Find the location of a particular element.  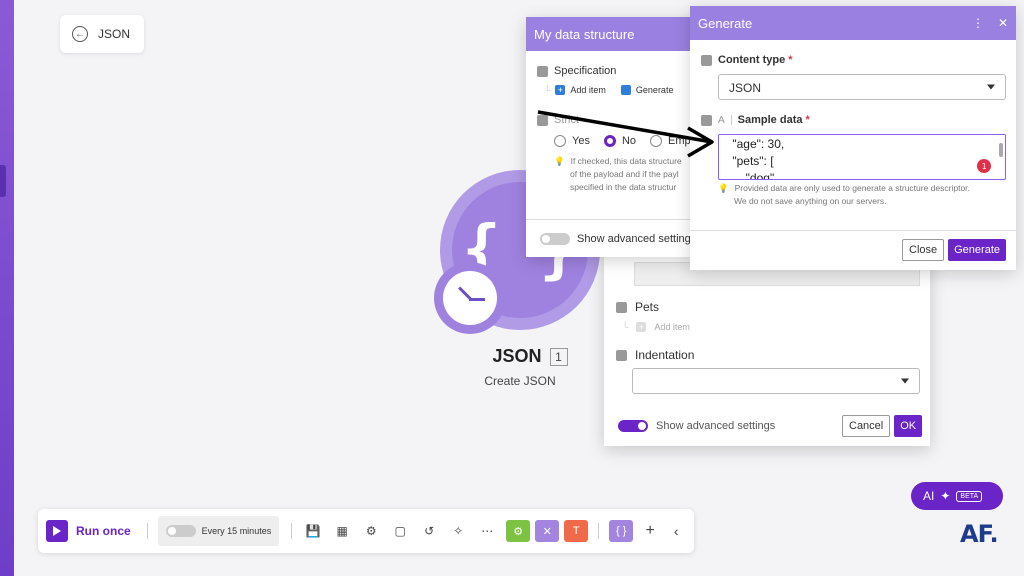

module-title: JSON 1 is located at coordinates (530, 356).